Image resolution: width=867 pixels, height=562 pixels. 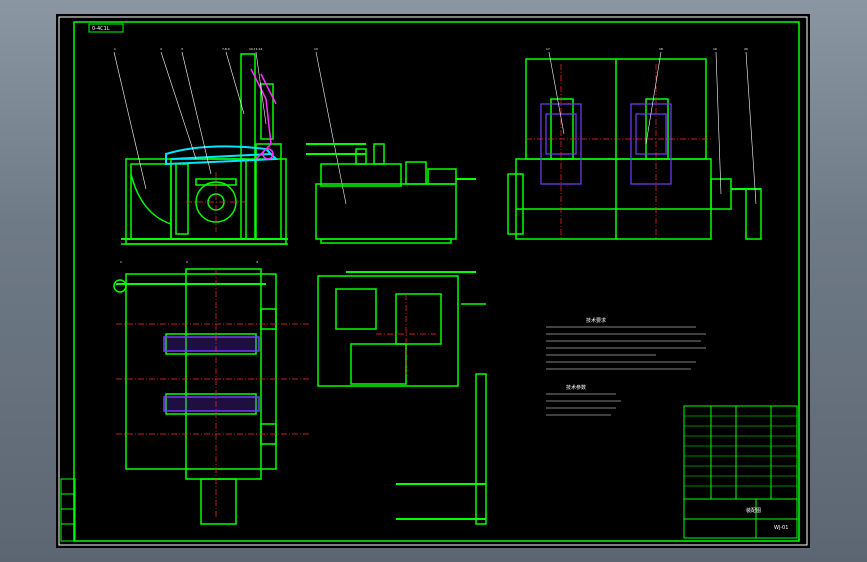 I want to click on front-view-centerlines, so click(x=216, y=202).